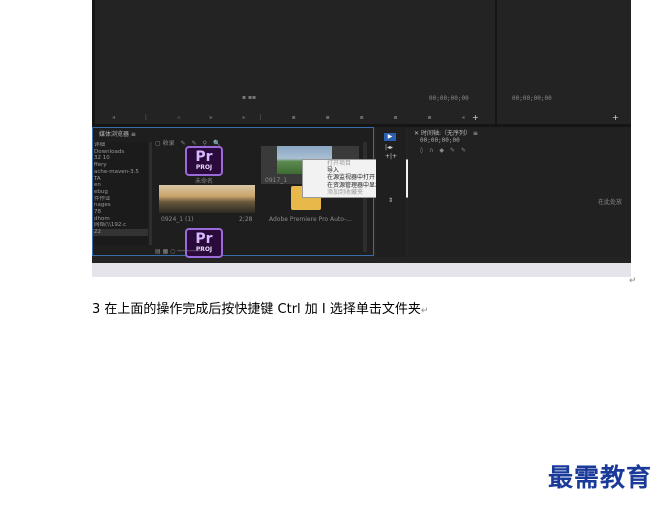 This screenshot has width=670, height=506. What do you see at coordinates (114, 134) in the screenshot?
I see `project-panel-title: 媒体浏览器` at bounding box center [114, 134].